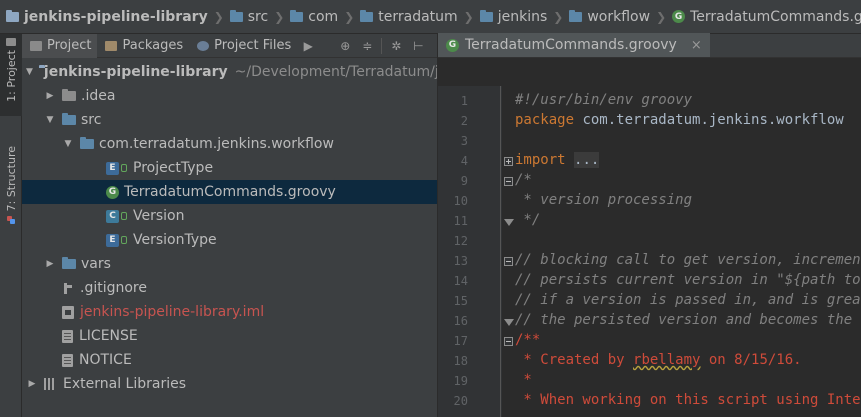 The width and height of the screenshot is (861, 417). What do you see at coordinates (775, 16) in the screenshot?
I see `breadcrumb-label: TerradatumCommands.groovy` at bounding box center [775, 16].